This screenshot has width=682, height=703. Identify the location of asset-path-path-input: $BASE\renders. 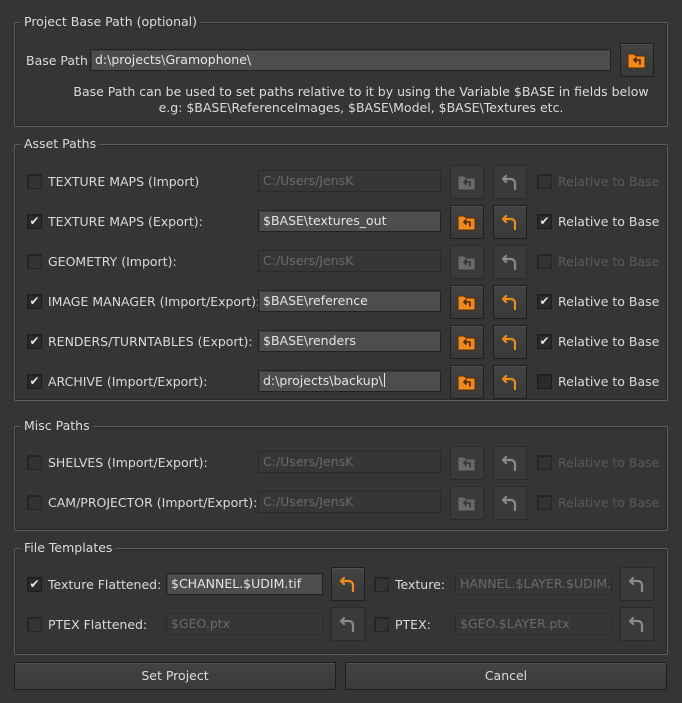
(349, 341).